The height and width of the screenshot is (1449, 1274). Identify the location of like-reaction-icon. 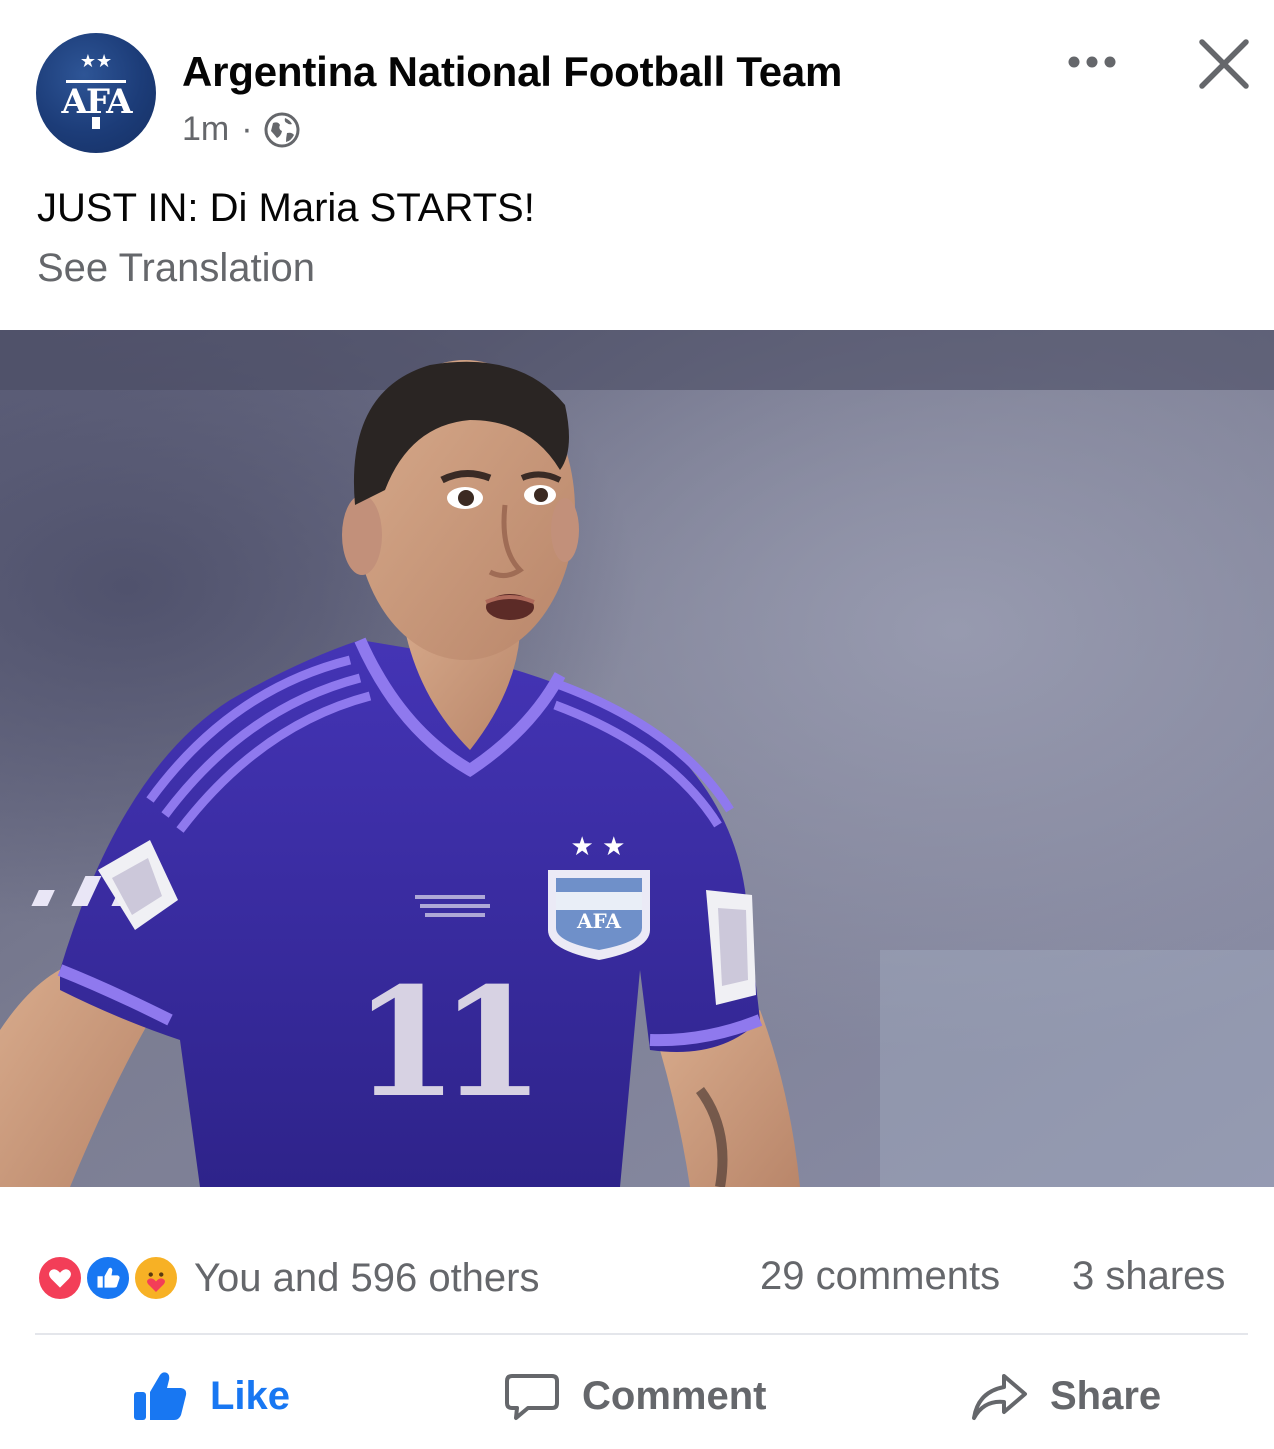
(108, 1278).